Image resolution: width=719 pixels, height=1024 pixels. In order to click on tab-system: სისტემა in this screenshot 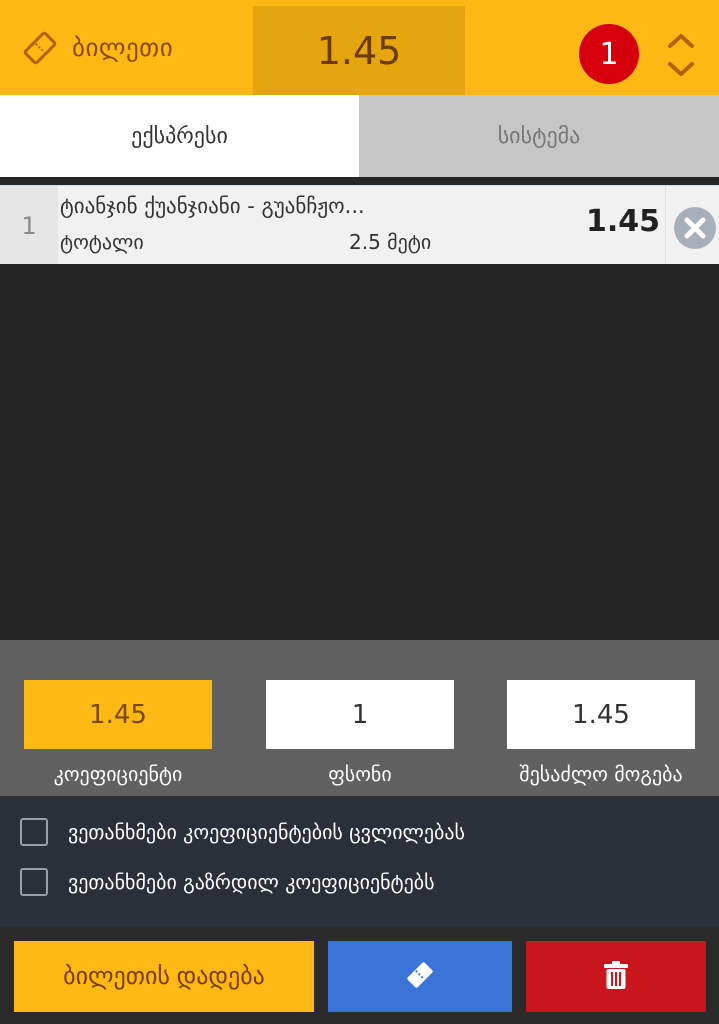, I will do `click(539, 136)`.